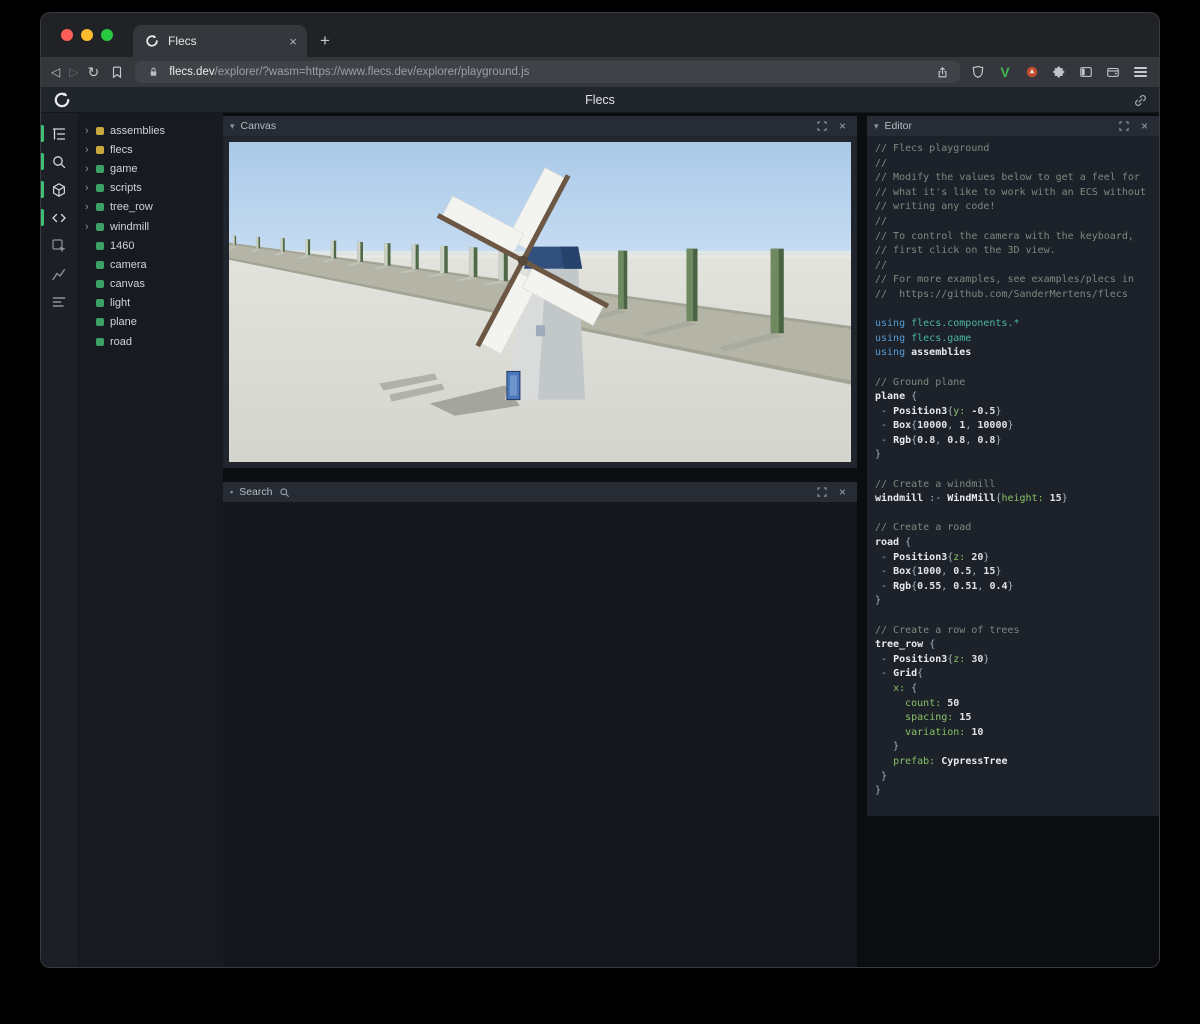  Describe the element at coordinates (1032, 72) in the screenshot. I see `rewards-icon` at that location.